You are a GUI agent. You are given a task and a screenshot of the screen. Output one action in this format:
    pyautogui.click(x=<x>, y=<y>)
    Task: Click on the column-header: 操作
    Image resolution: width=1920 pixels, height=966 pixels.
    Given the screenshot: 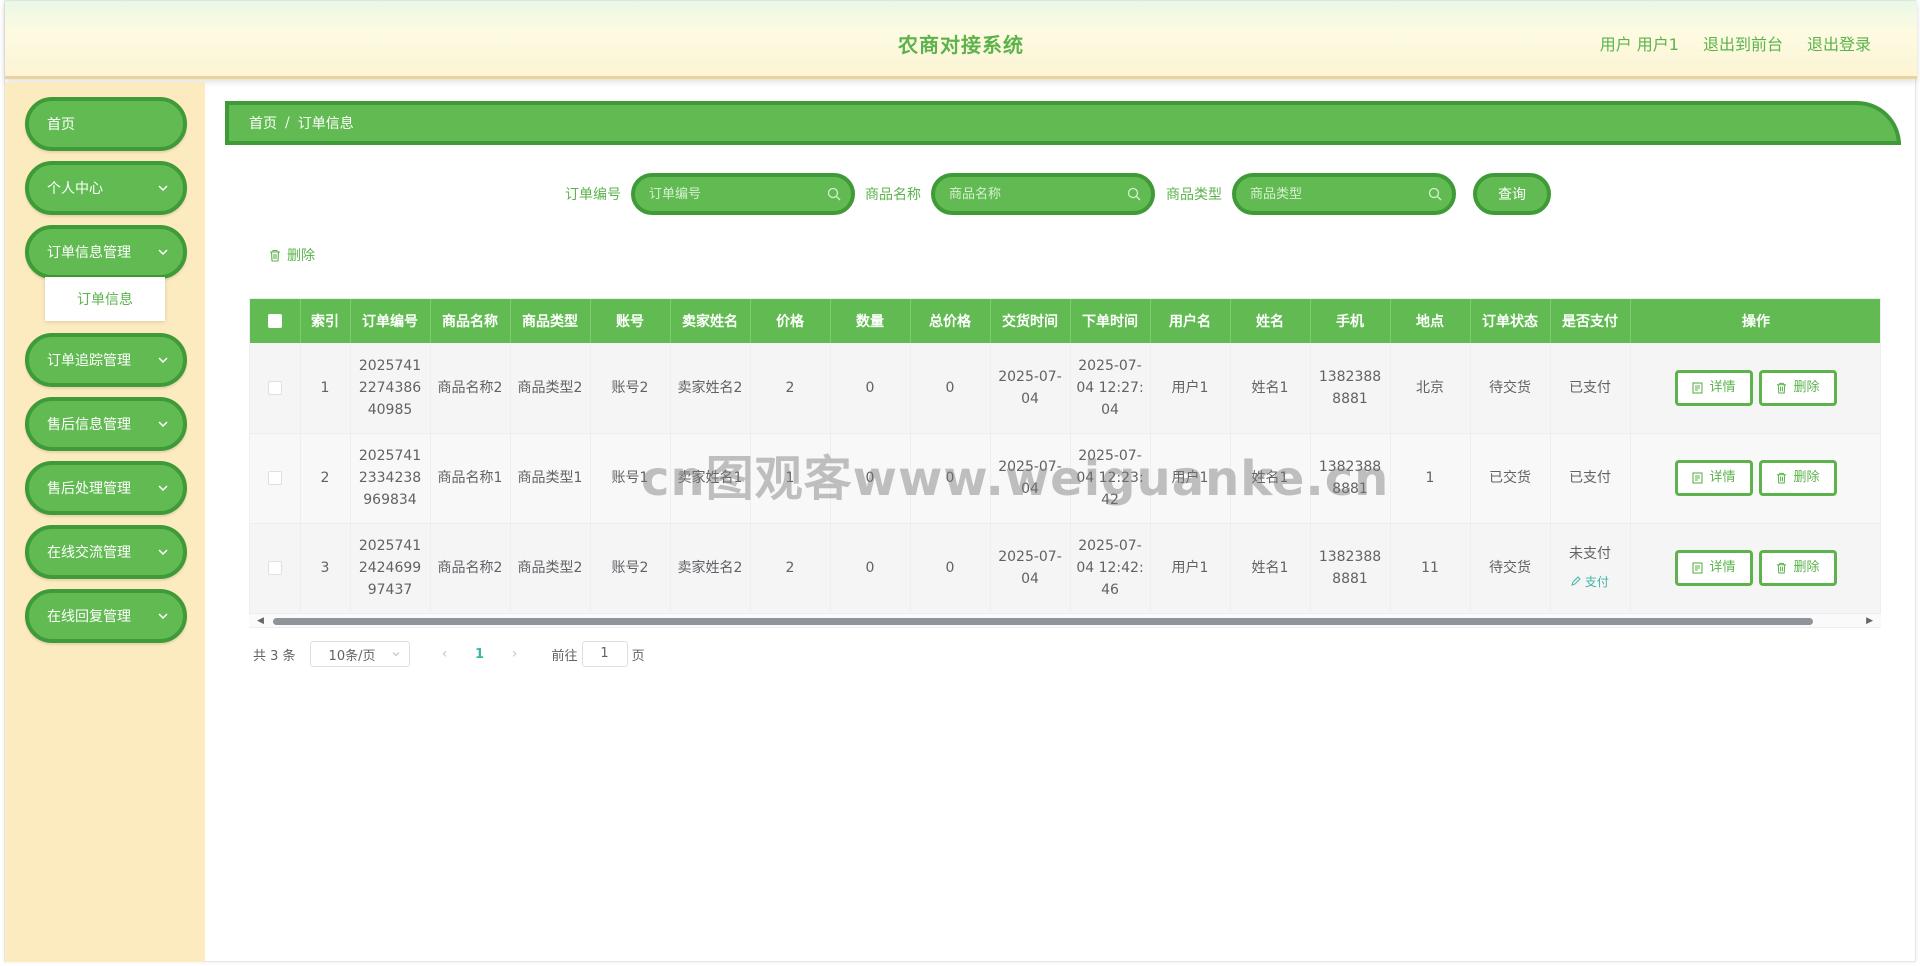 What is the action you would take?
    pyautogui.click(x=1755, y=321)
    